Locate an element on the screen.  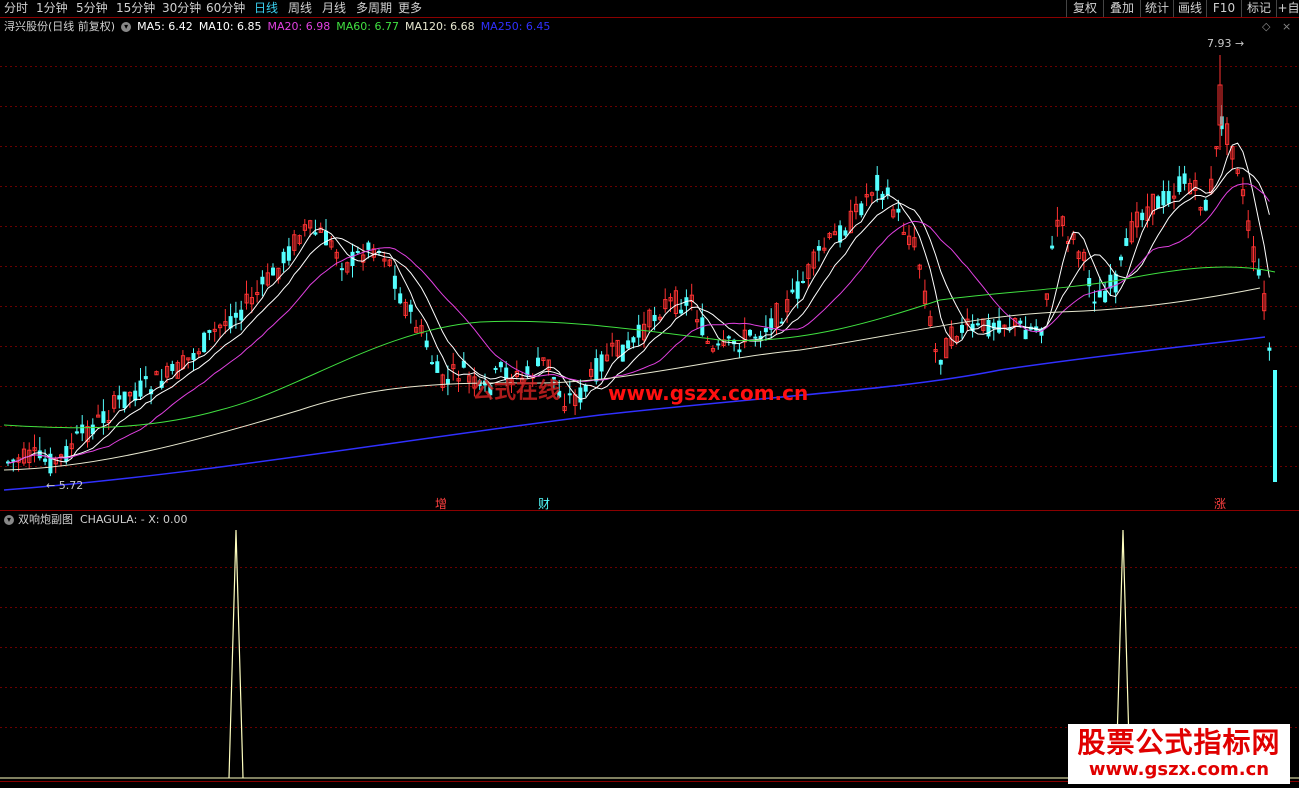
cai-marker: 财 is located at coordinates (544, 504).